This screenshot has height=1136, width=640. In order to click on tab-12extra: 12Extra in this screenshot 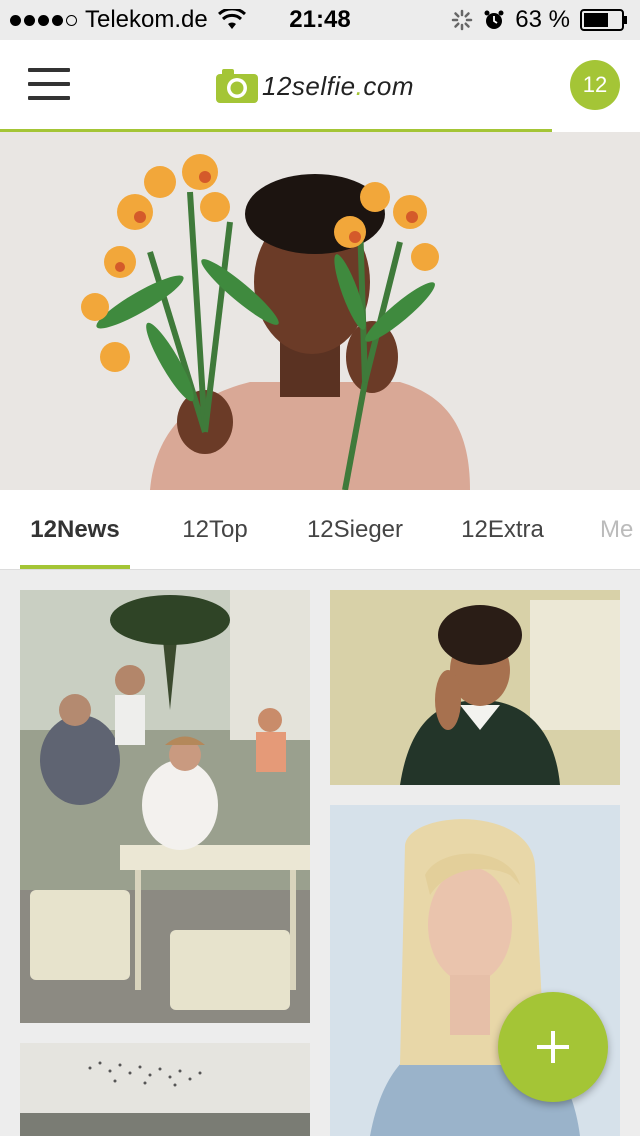, I will do `click(502, 529)`.